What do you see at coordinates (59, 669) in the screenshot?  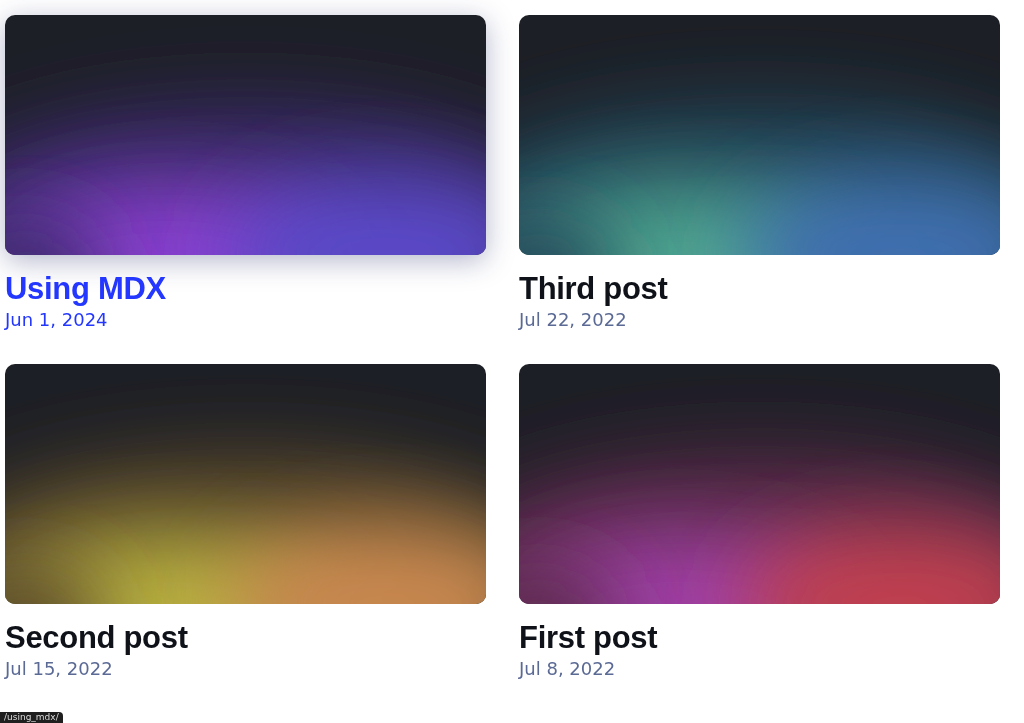 I see `post-date: Jul 15, 2022` at bounding box center [59, 669].